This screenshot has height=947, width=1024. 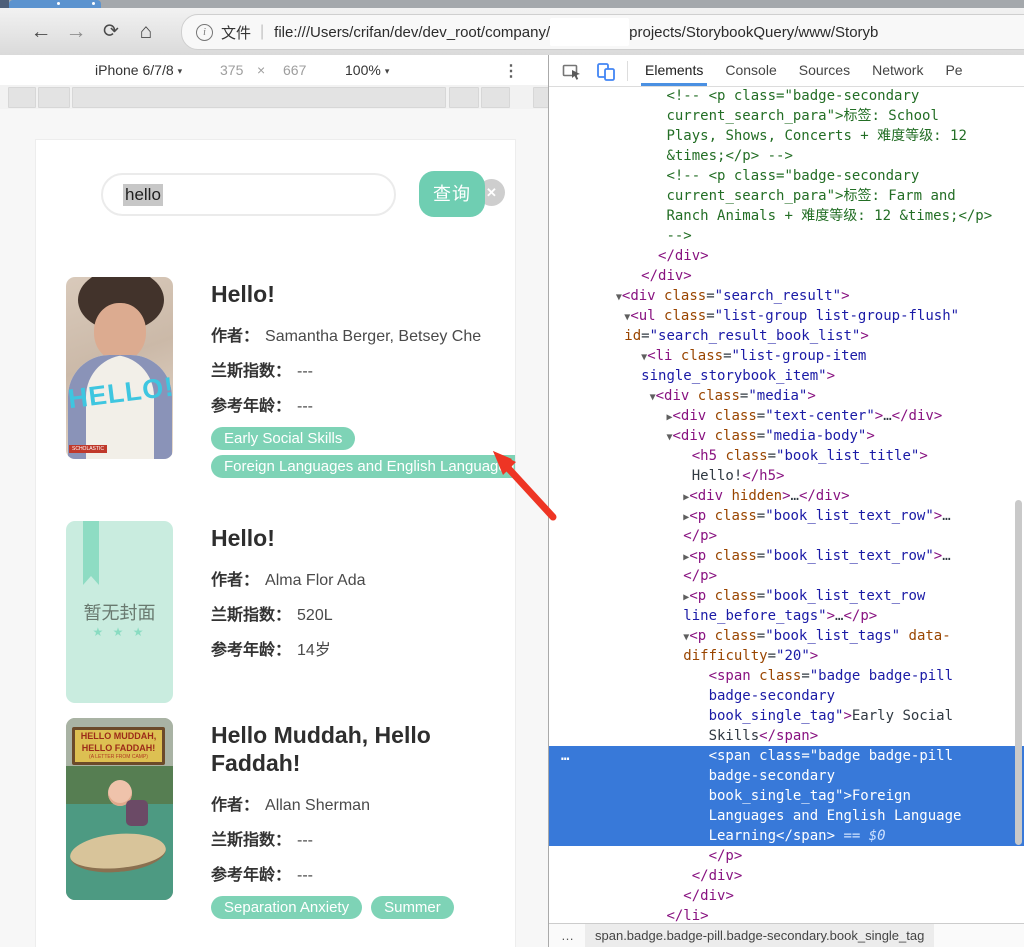 I want to click on devtools-code-line: current_search_para">标签: School, so click(x=811, y=116).